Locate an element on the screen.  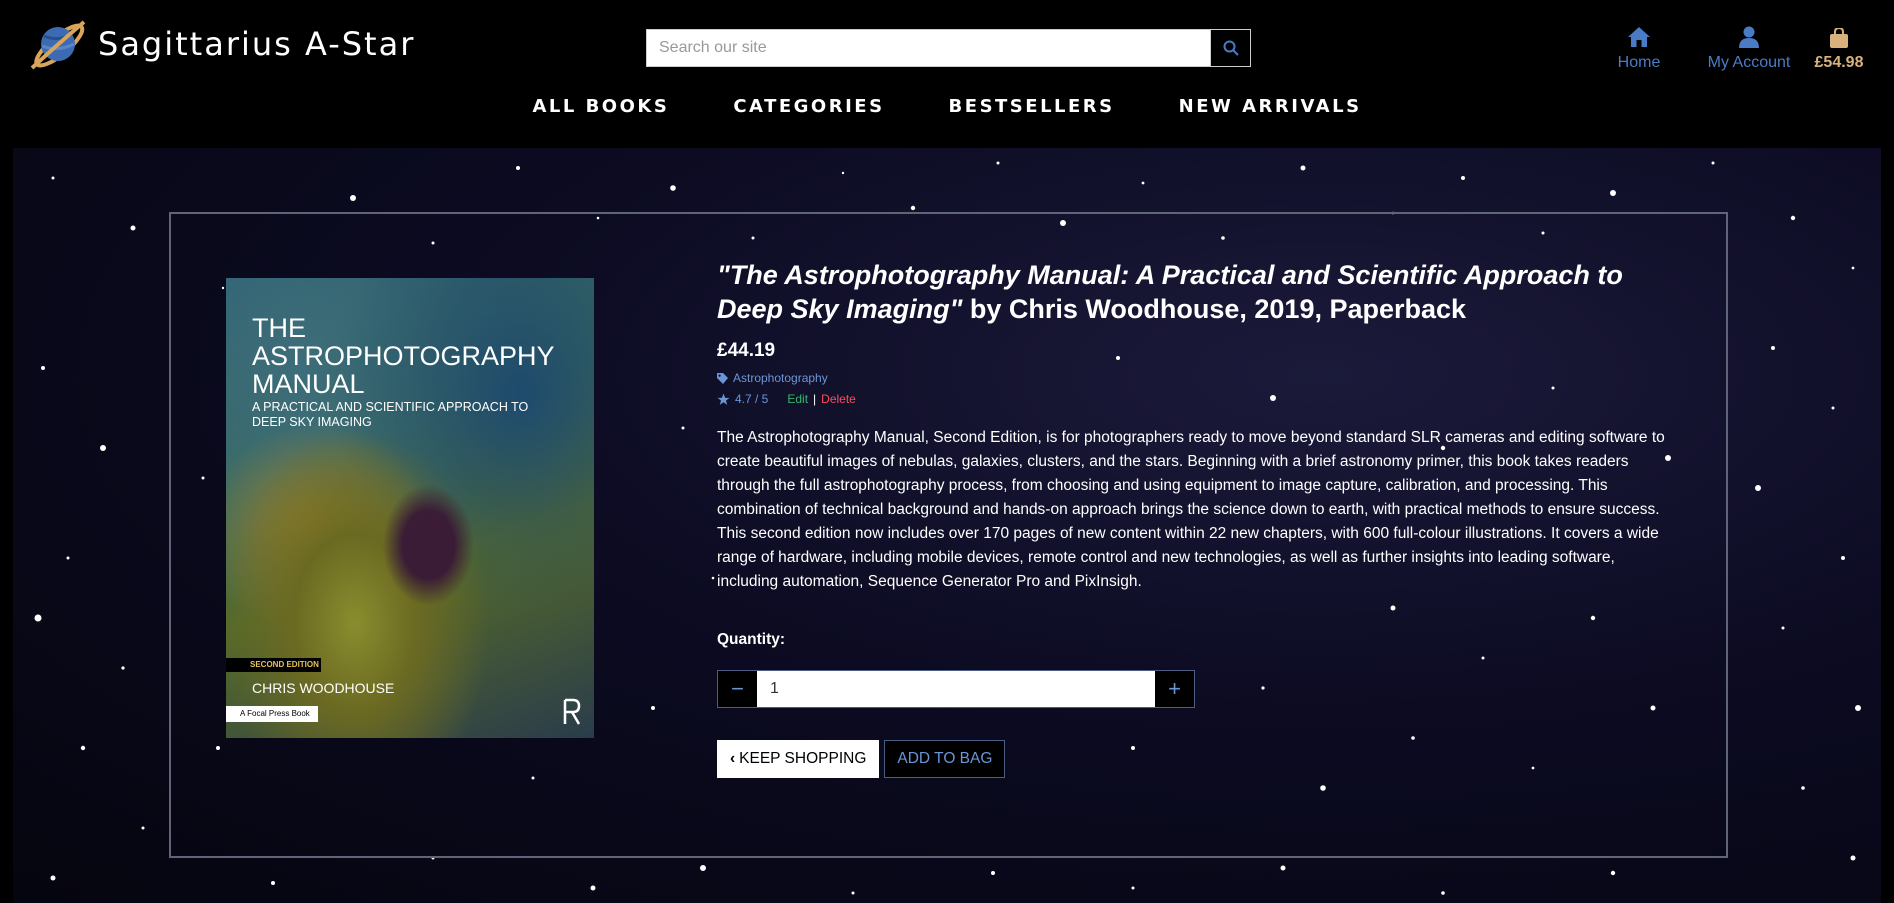
bag-total: £54.98 is located at coordinates (1839, 62).